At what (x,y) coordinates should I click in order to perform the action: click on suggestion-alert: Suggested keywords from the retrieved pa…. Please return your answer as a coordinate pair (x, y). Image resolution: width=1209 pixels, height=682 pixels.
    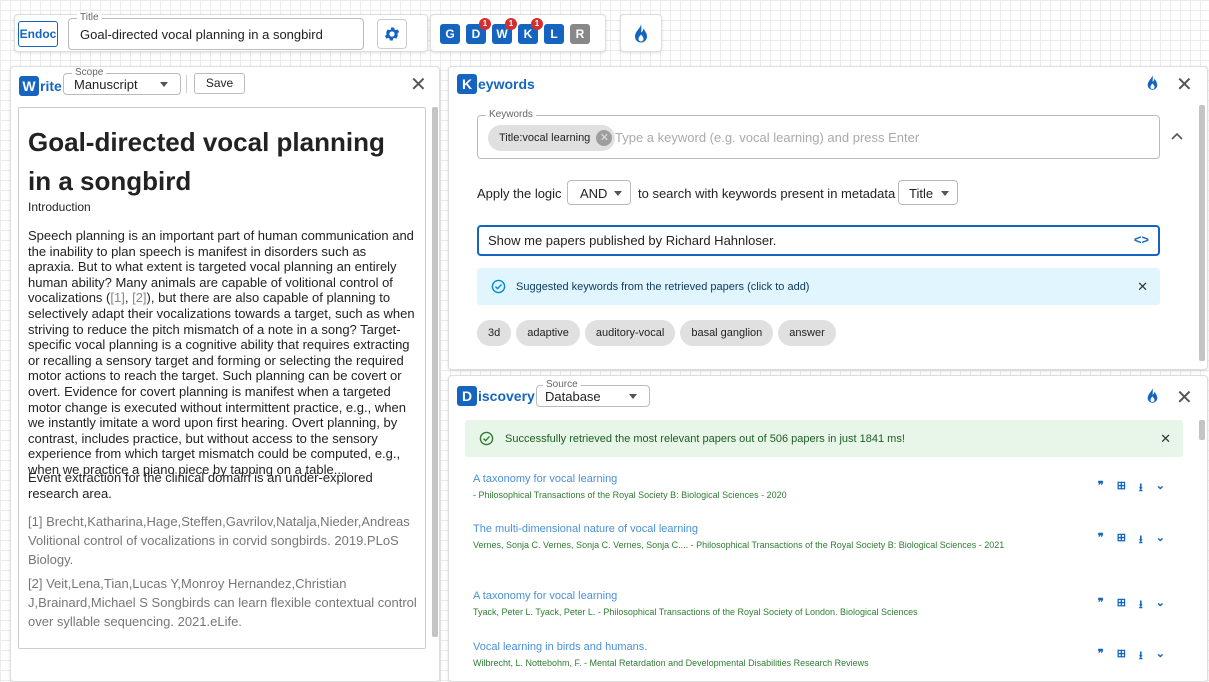
    Looking at the image, I should click on (818, 286).